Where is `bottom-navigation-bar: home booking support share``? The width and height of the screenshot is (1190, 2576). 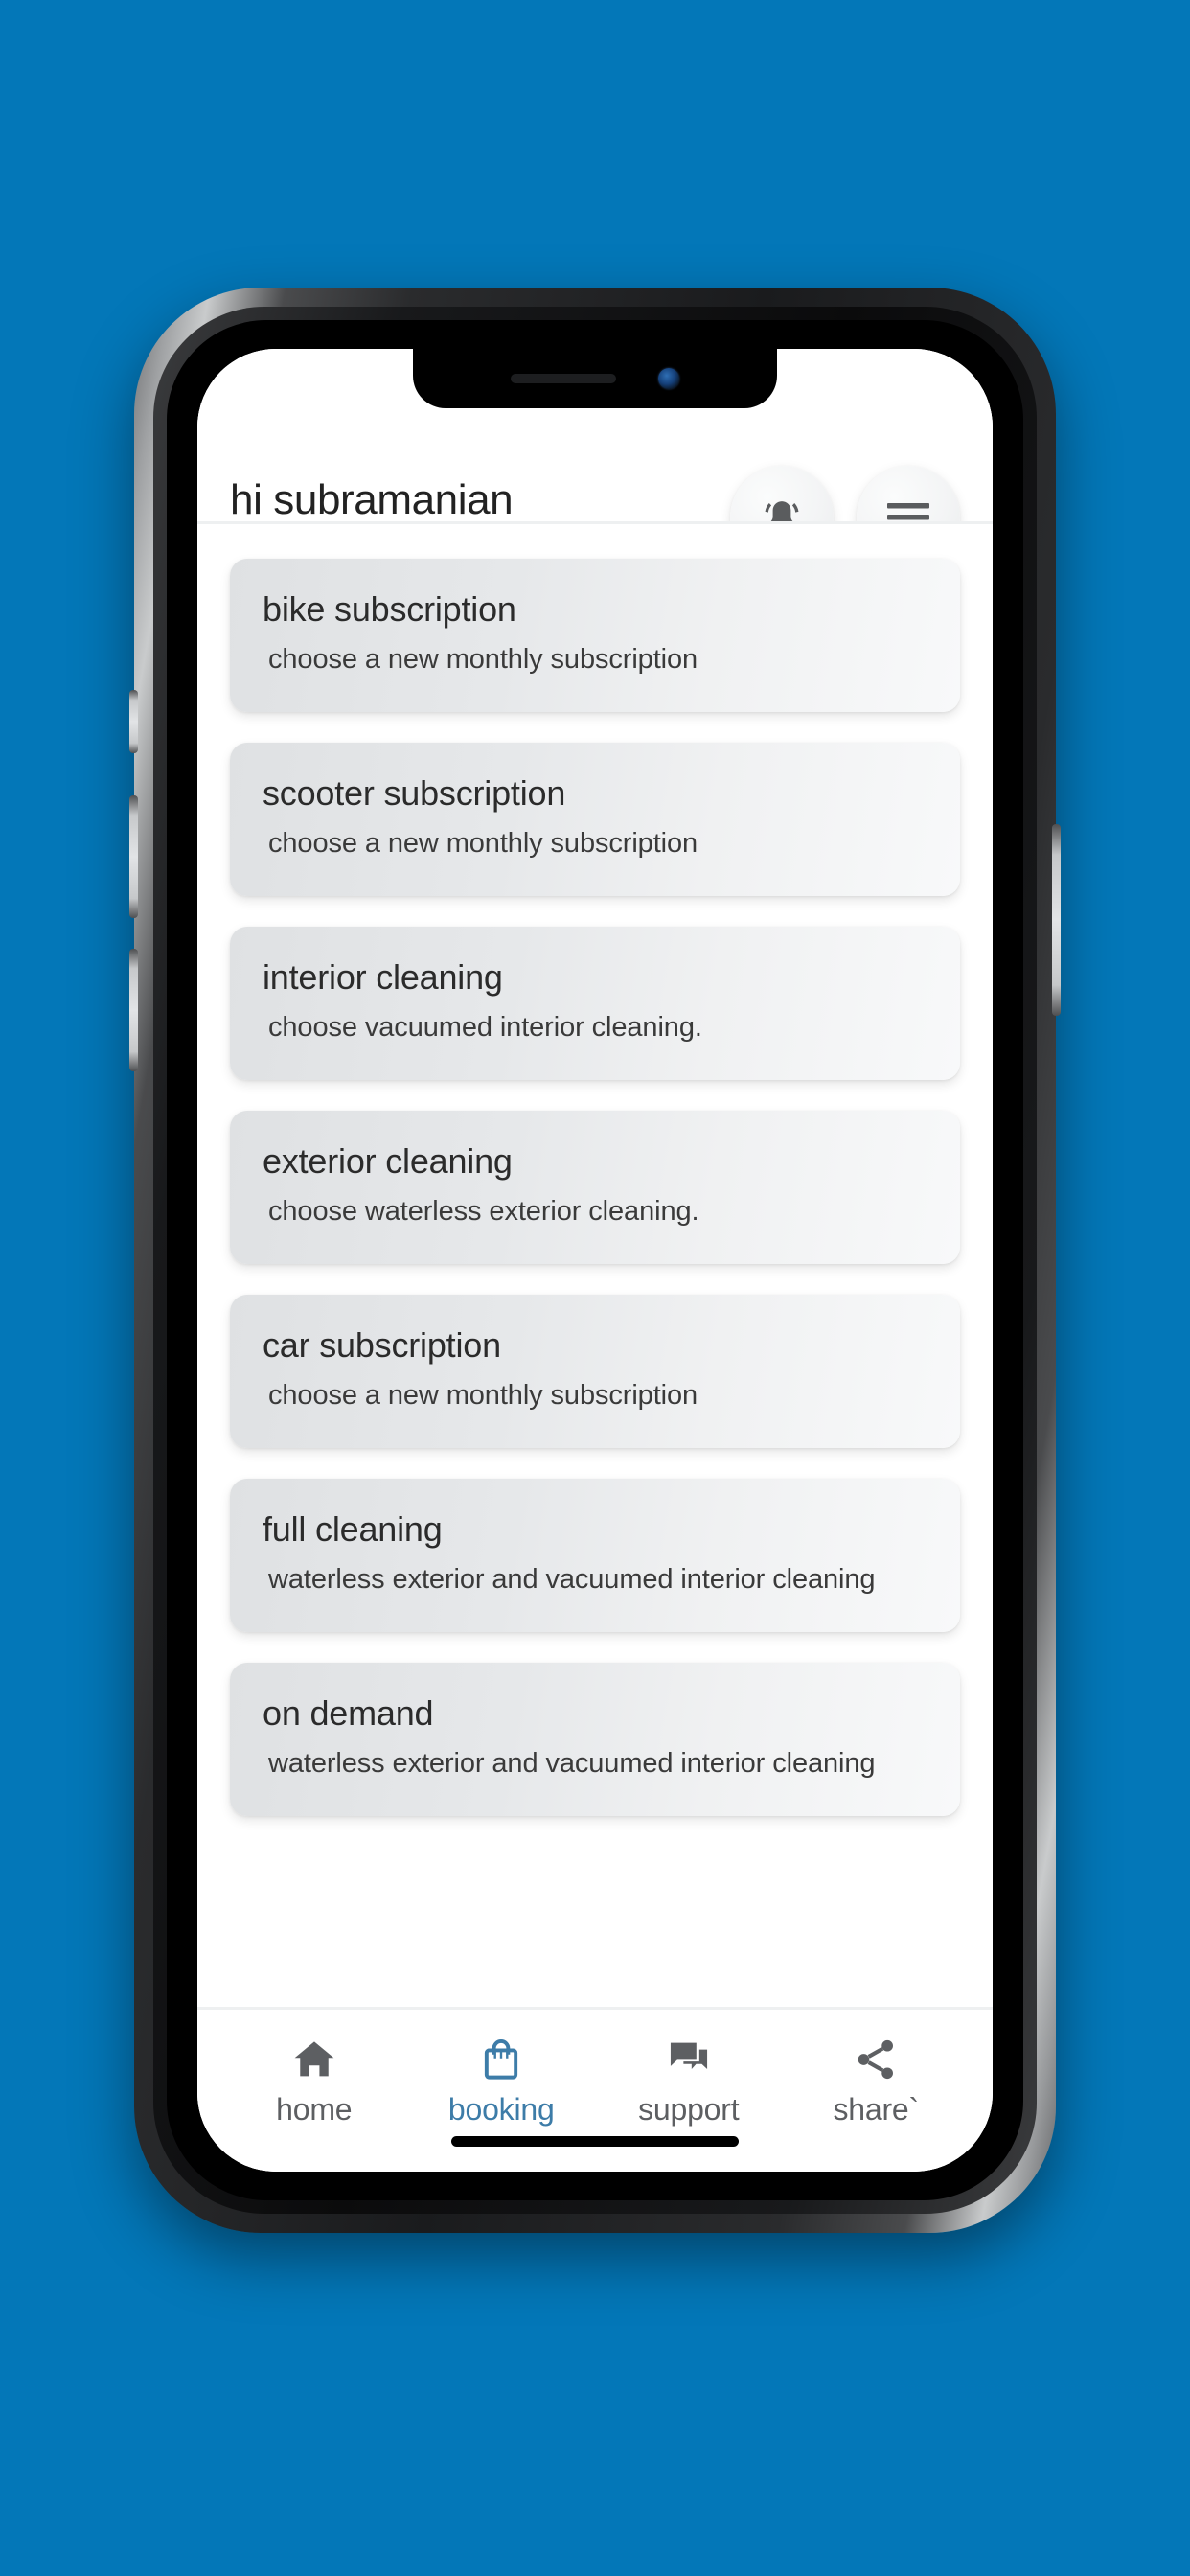 bottom-navigation-bar: home booking support share` is located at coordinates (595, 2089).